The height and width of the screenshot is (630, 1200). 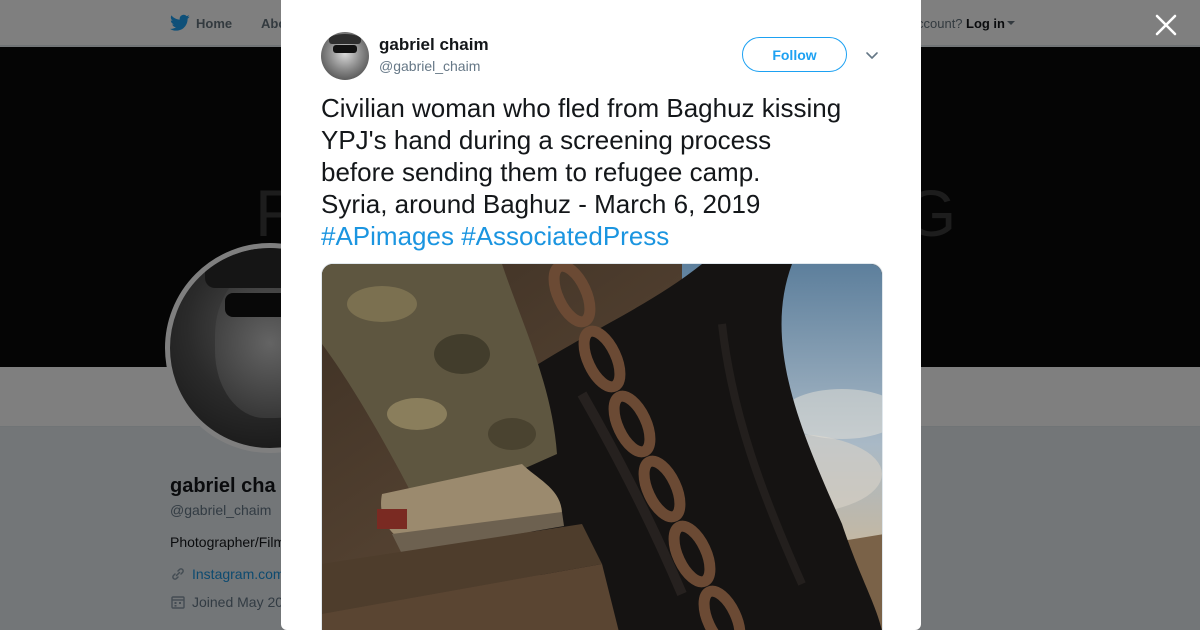 I want to click on avatar-cap, so click(x=345, y=39).